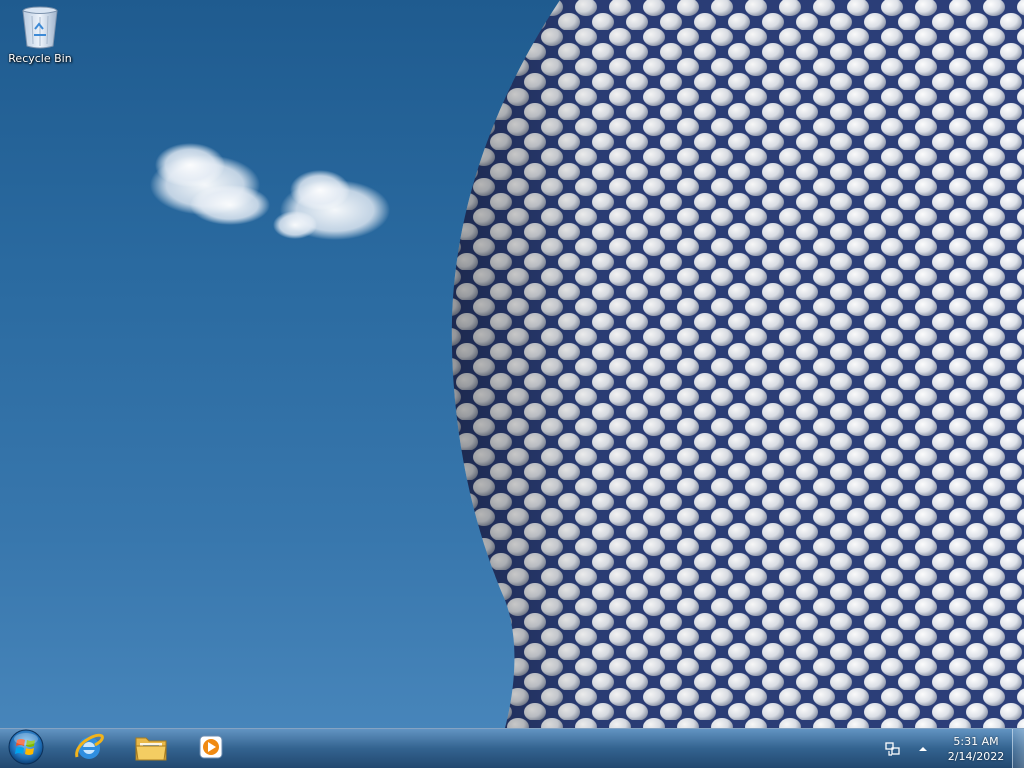 This screenshot has height=768, width=1024. Describe the element at coordinates (893, 749) in the screenshot. I see `network-icon` at that location.